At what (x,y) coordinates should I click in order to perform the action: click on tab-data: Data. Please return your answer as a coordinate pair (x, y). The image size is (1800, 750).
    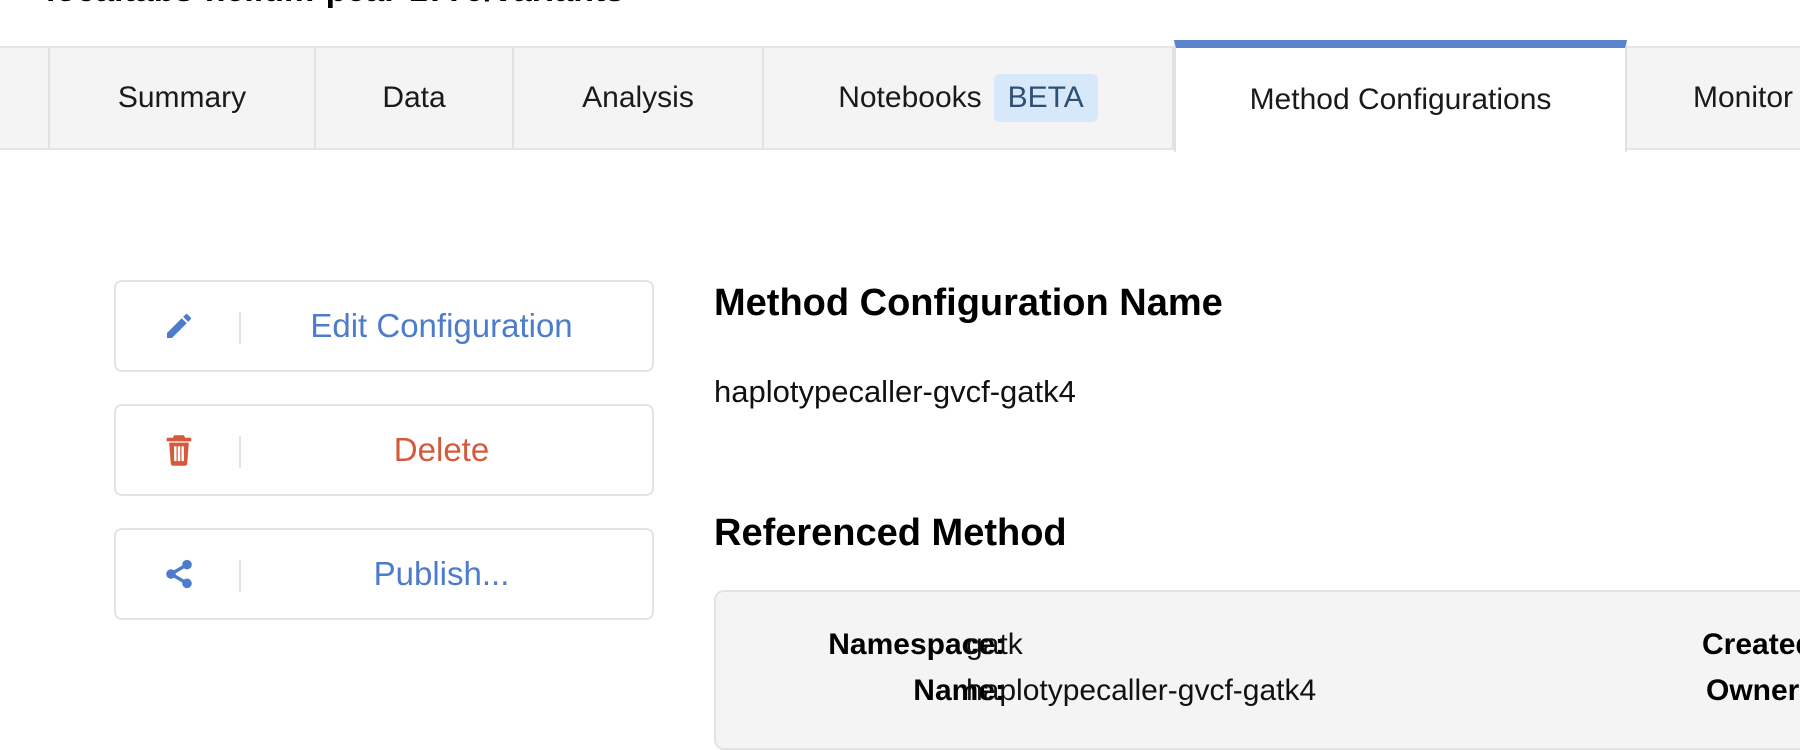
    Looking at the image, I should click on (415, 98).